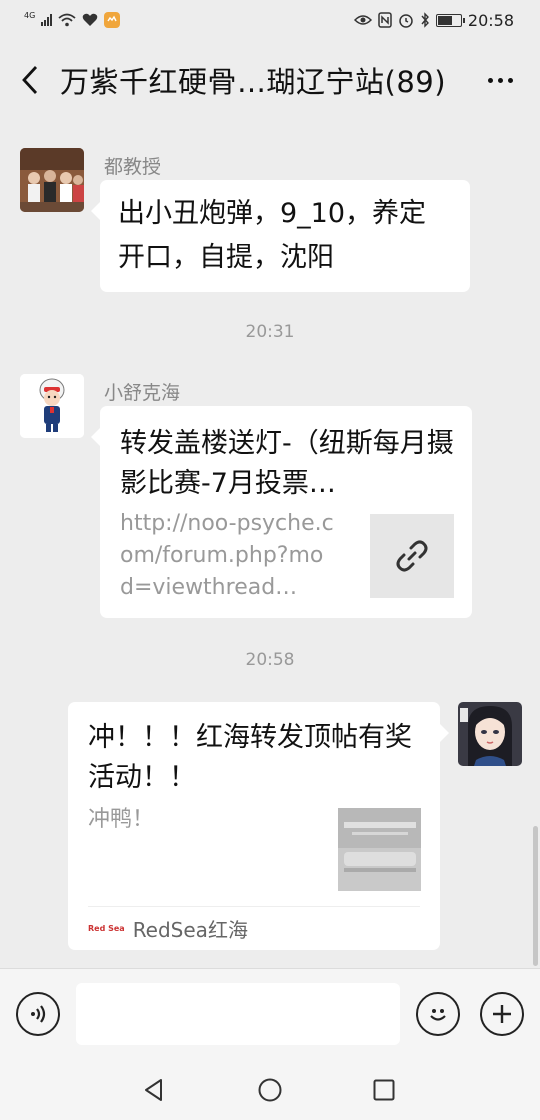 Image resolution: width=540 pixels, height=1120 pixels. Describe the element at coordinates (250, 757) in the screenshot. I see `card-title: 冲！！！红海转发顶帖有奖活动！！` at that location.